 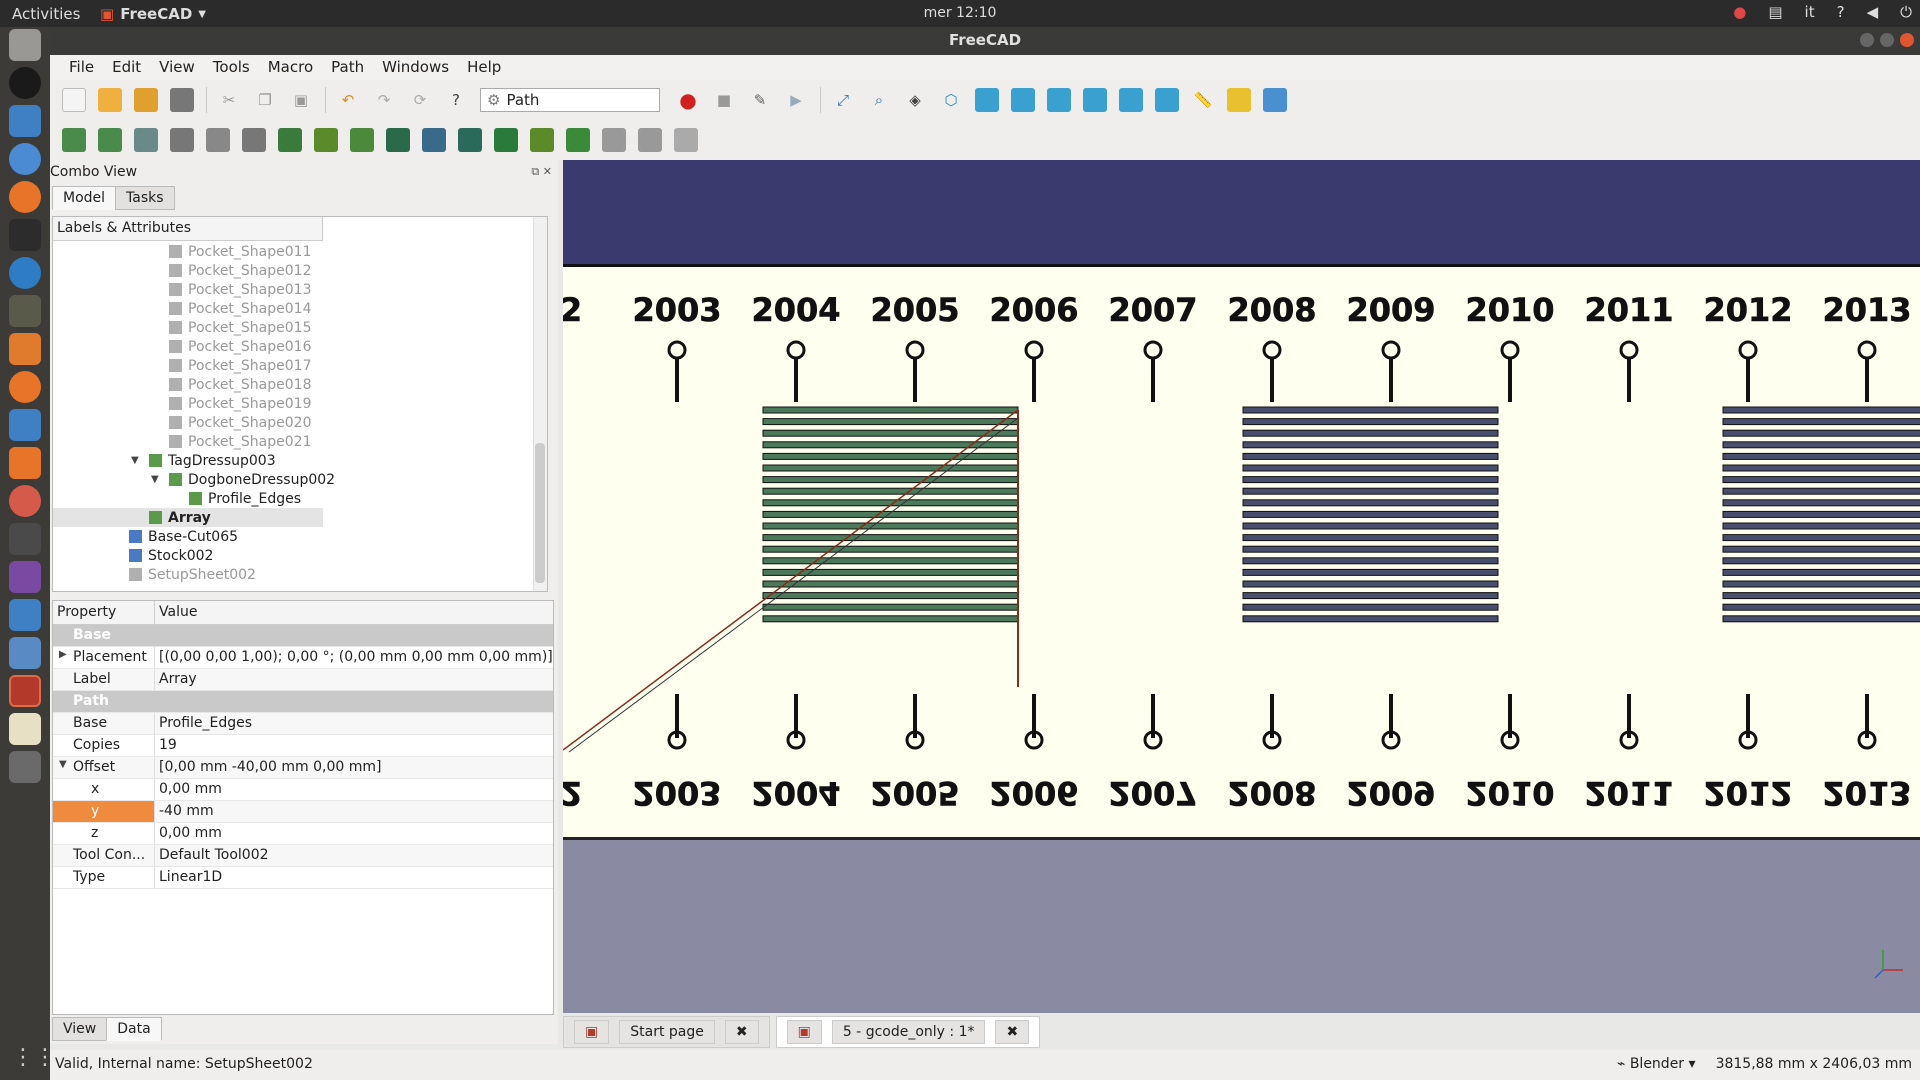 I want to click on settings-icon, so click(x=25, y=501).